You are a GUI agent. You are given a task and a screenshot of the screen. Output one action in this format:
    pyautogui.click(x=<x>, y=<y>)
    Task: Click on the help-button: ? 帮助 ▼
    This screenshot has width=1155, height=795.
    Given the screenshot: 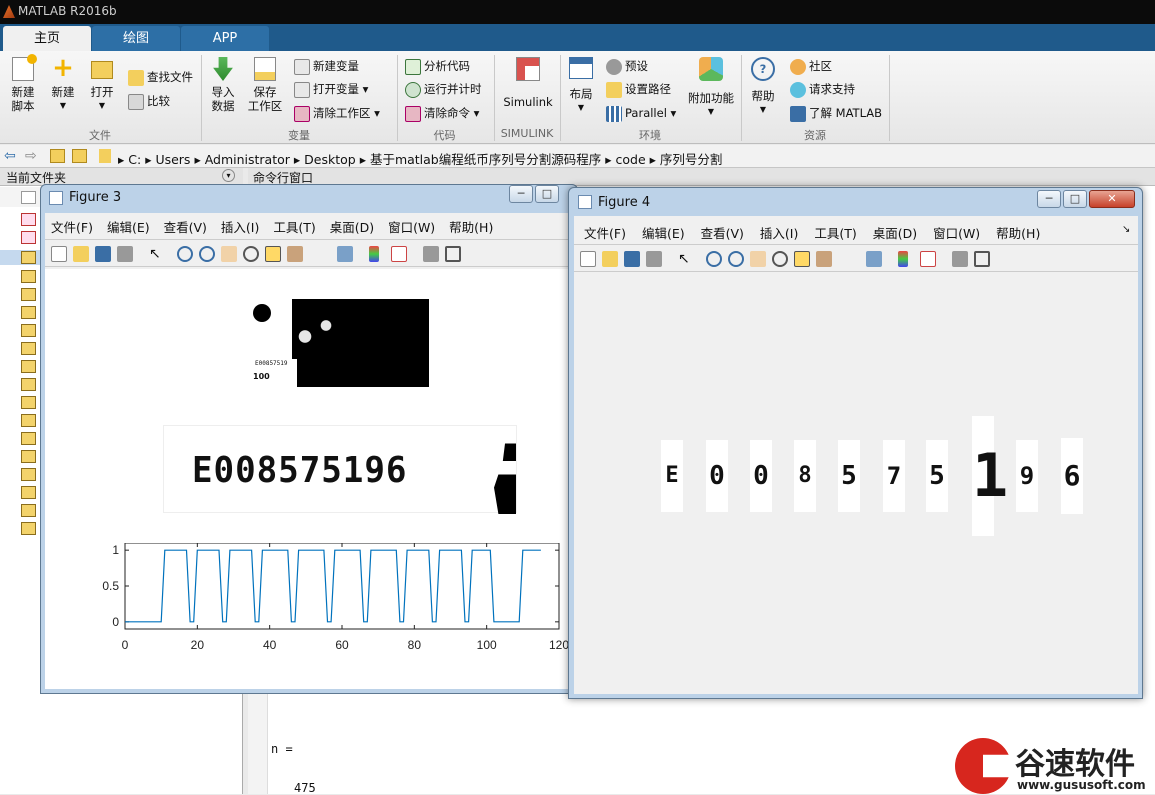 What is the action you would take?
    pyautogui.click(x=763, y=87)
    